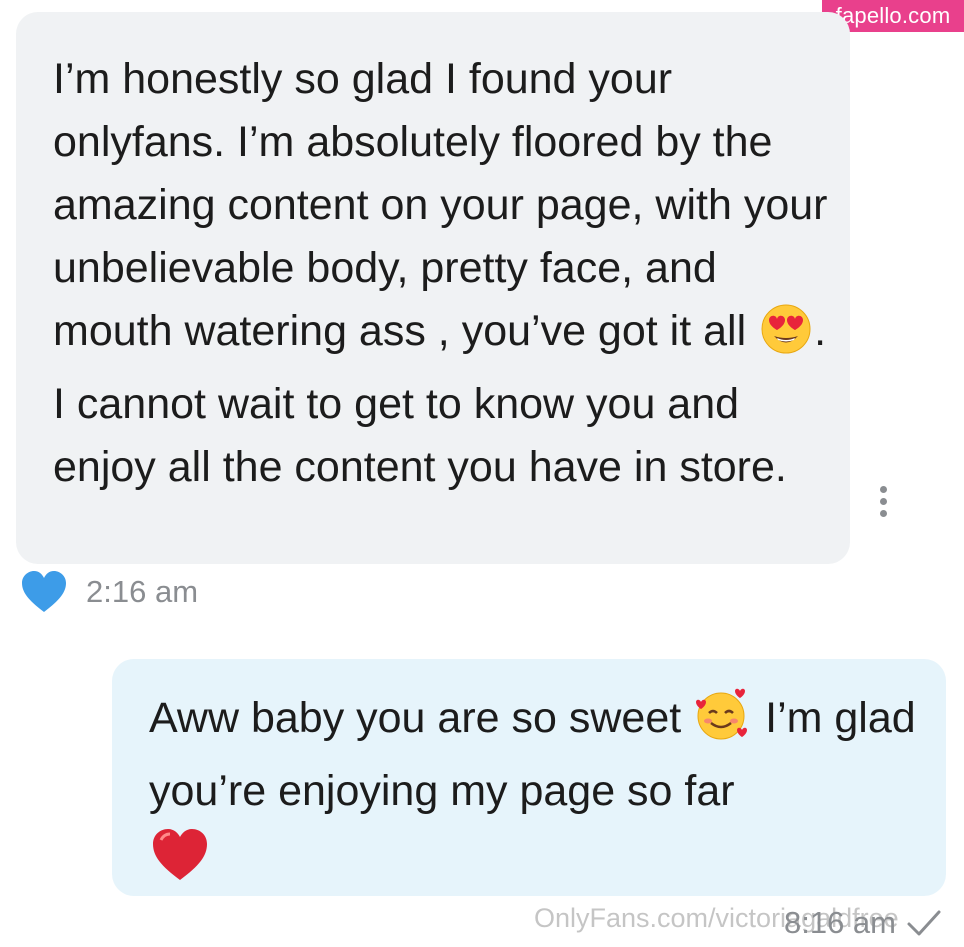 This screenshot has width=964, height=947. What do you see at coordinates (839, 922) in the screenshot?
I see `outgoing-message-time: 8:16 am` at bounding box center [839, 922].